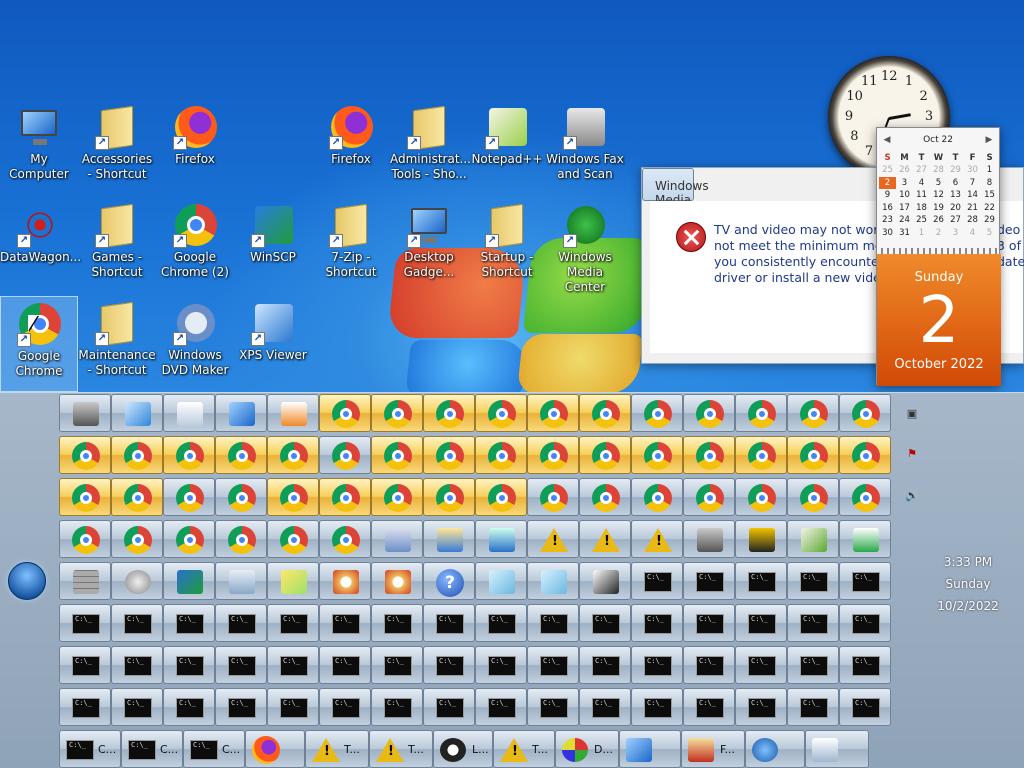 This screenshot has width=1024, height=768. I want to click on desktop-icon: ↗ Notepad++, so click(507, 148).